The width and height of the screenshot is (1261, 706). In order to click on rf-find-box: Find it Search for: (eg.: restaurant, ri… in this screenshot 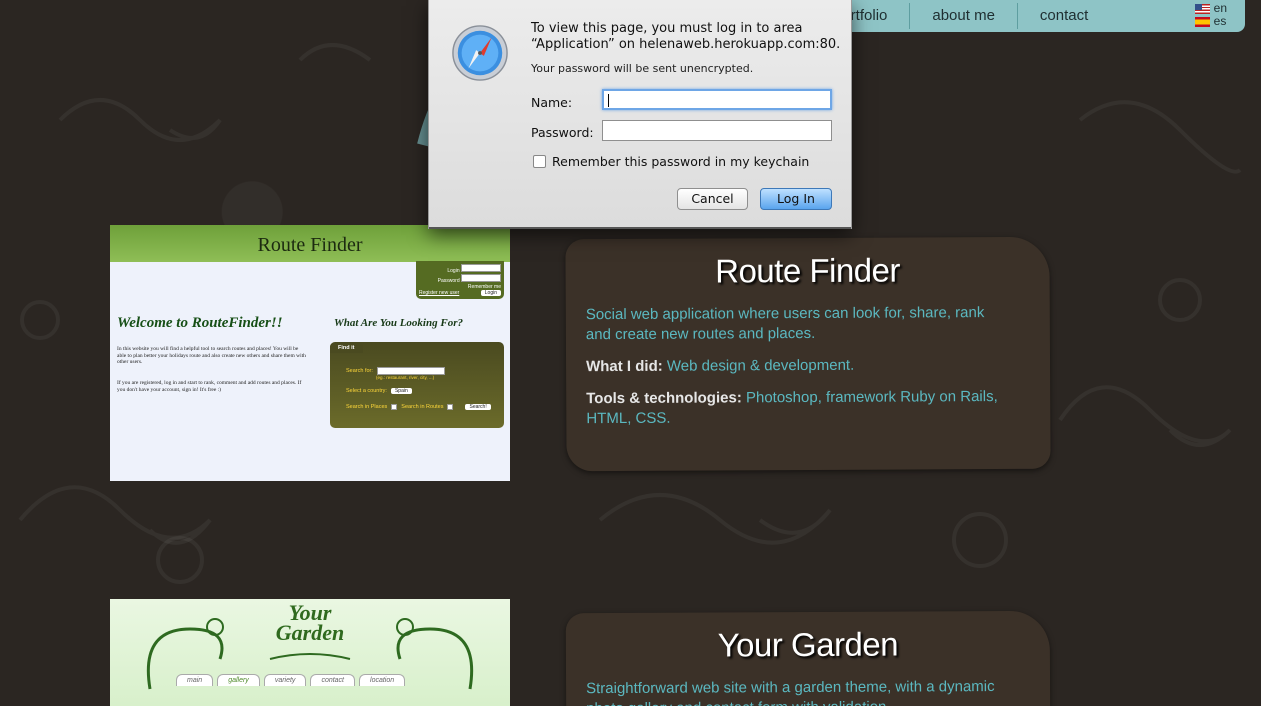, I will do `click(417, 385)`.